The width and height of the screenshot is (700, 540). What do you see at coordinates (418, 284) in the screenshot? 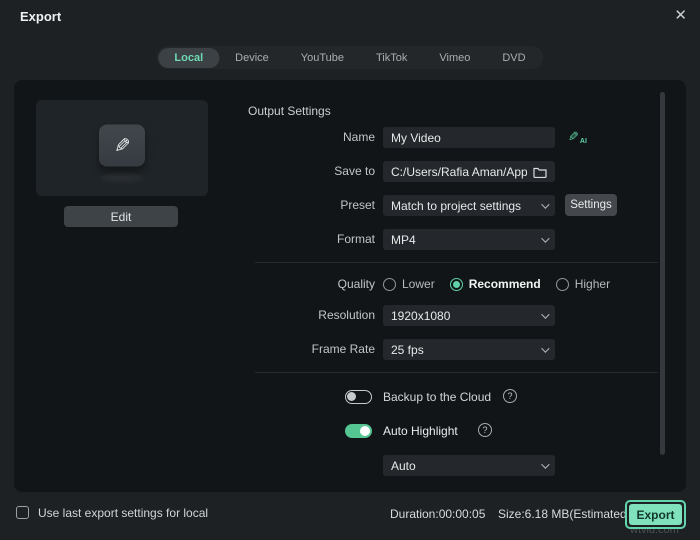
I see `radio-label: Lower` at bounding box center [418, 284].